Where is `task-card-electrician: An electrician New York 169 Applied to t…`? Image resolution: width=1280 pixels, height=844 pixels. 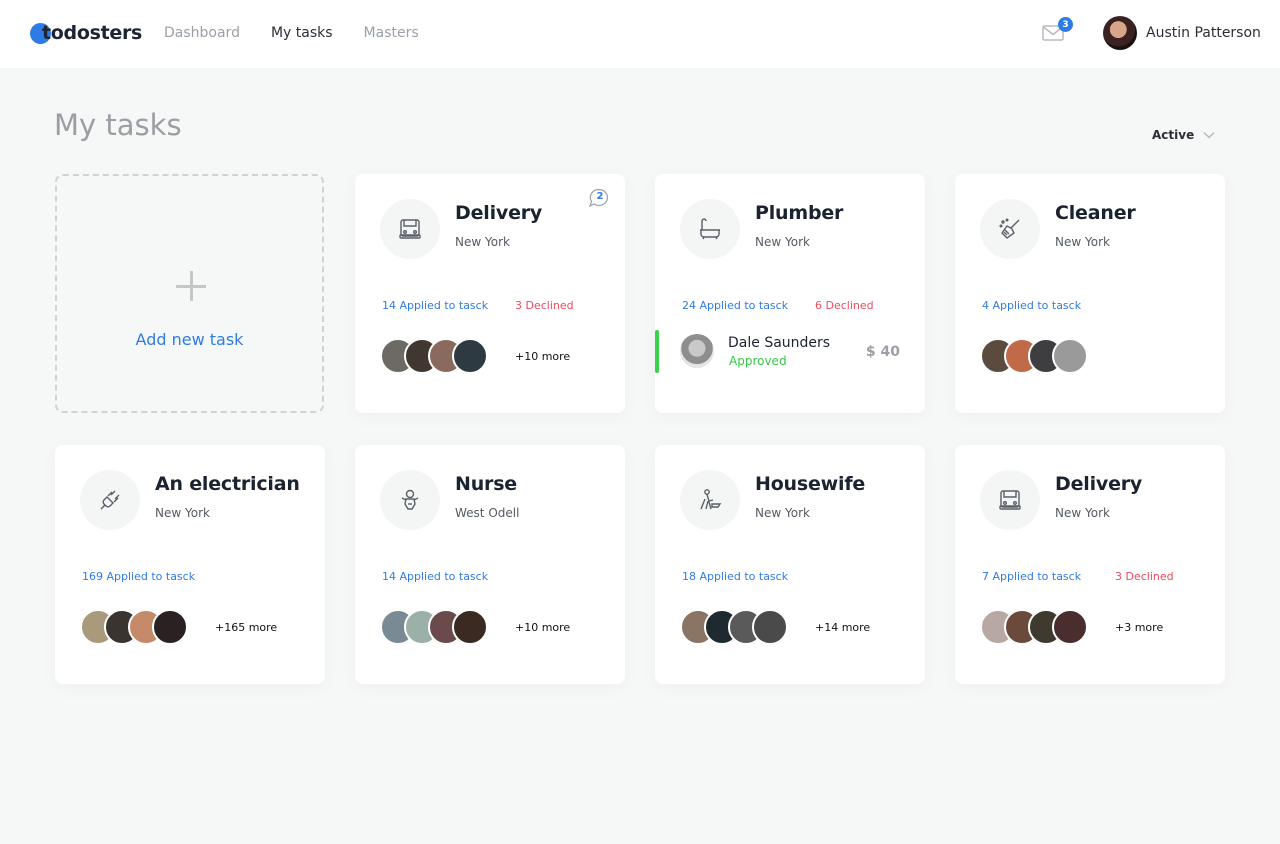 task-card-electrician: An electrician New York 169 Applied to t… is located at coordinates (190, 564).